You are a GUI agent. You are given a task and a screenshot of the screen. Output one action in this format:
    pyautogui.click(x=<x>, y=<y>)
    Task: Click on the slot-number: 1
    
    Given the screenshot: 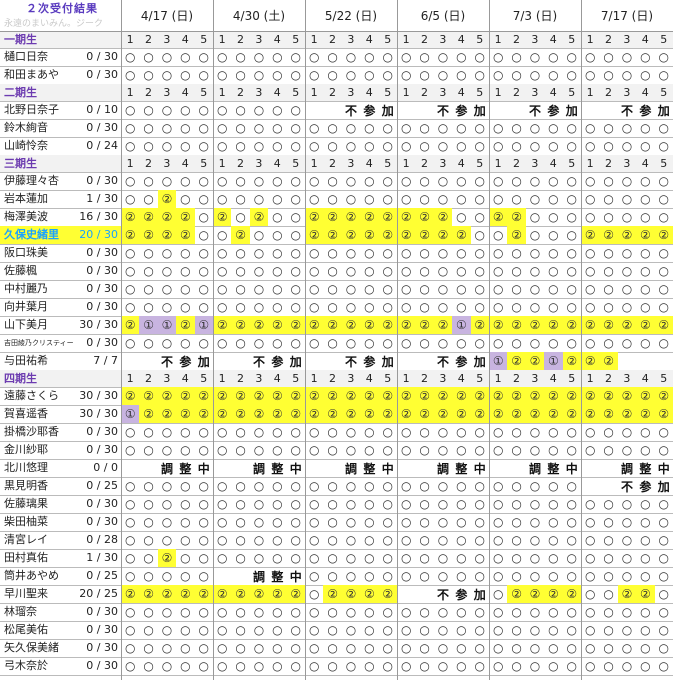 What is the action you would take?
    pyautogui.click(x=130, y=163)
    